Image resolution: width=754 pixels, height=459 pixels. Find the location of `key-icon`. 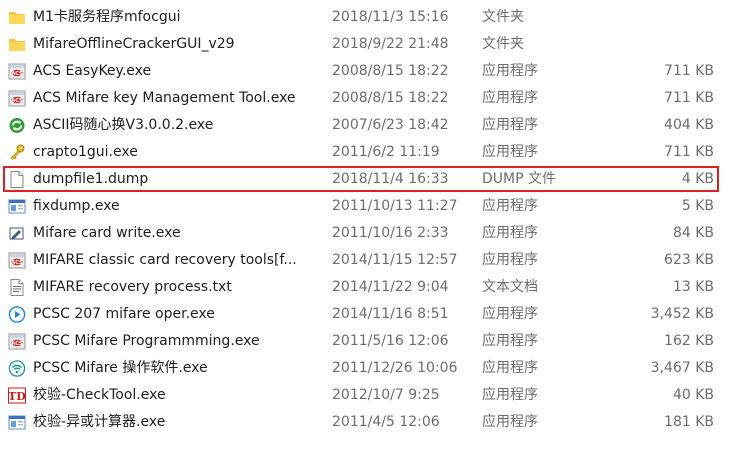

key-icon is located at coordinates (17, 152).